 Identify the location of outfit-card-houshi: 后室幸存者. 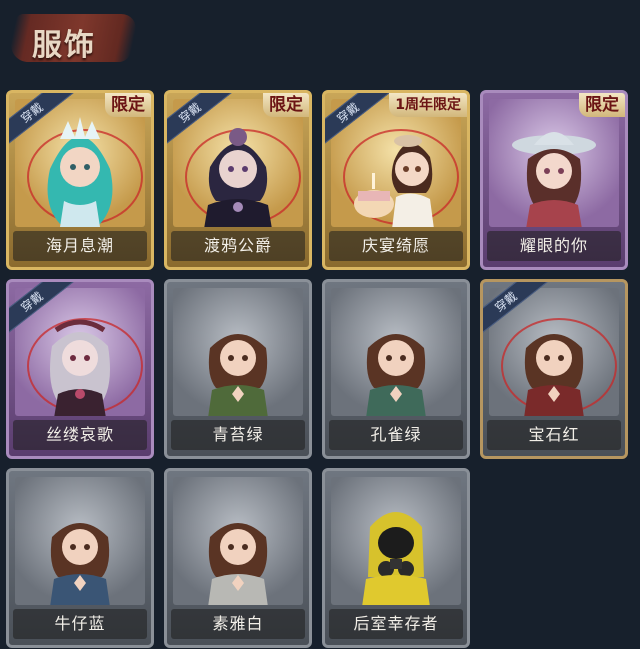
(396, 558).